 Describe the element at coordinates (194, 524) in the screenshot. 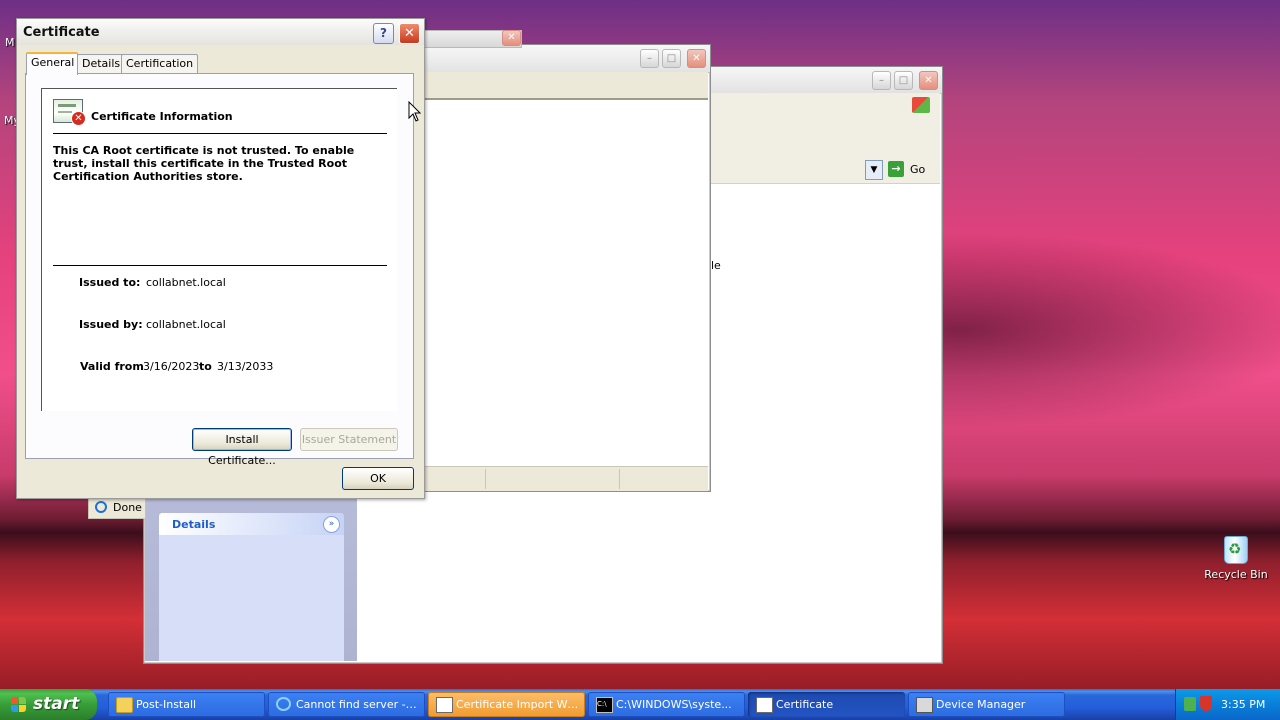

I see `details-panel-title: Details` at that location.